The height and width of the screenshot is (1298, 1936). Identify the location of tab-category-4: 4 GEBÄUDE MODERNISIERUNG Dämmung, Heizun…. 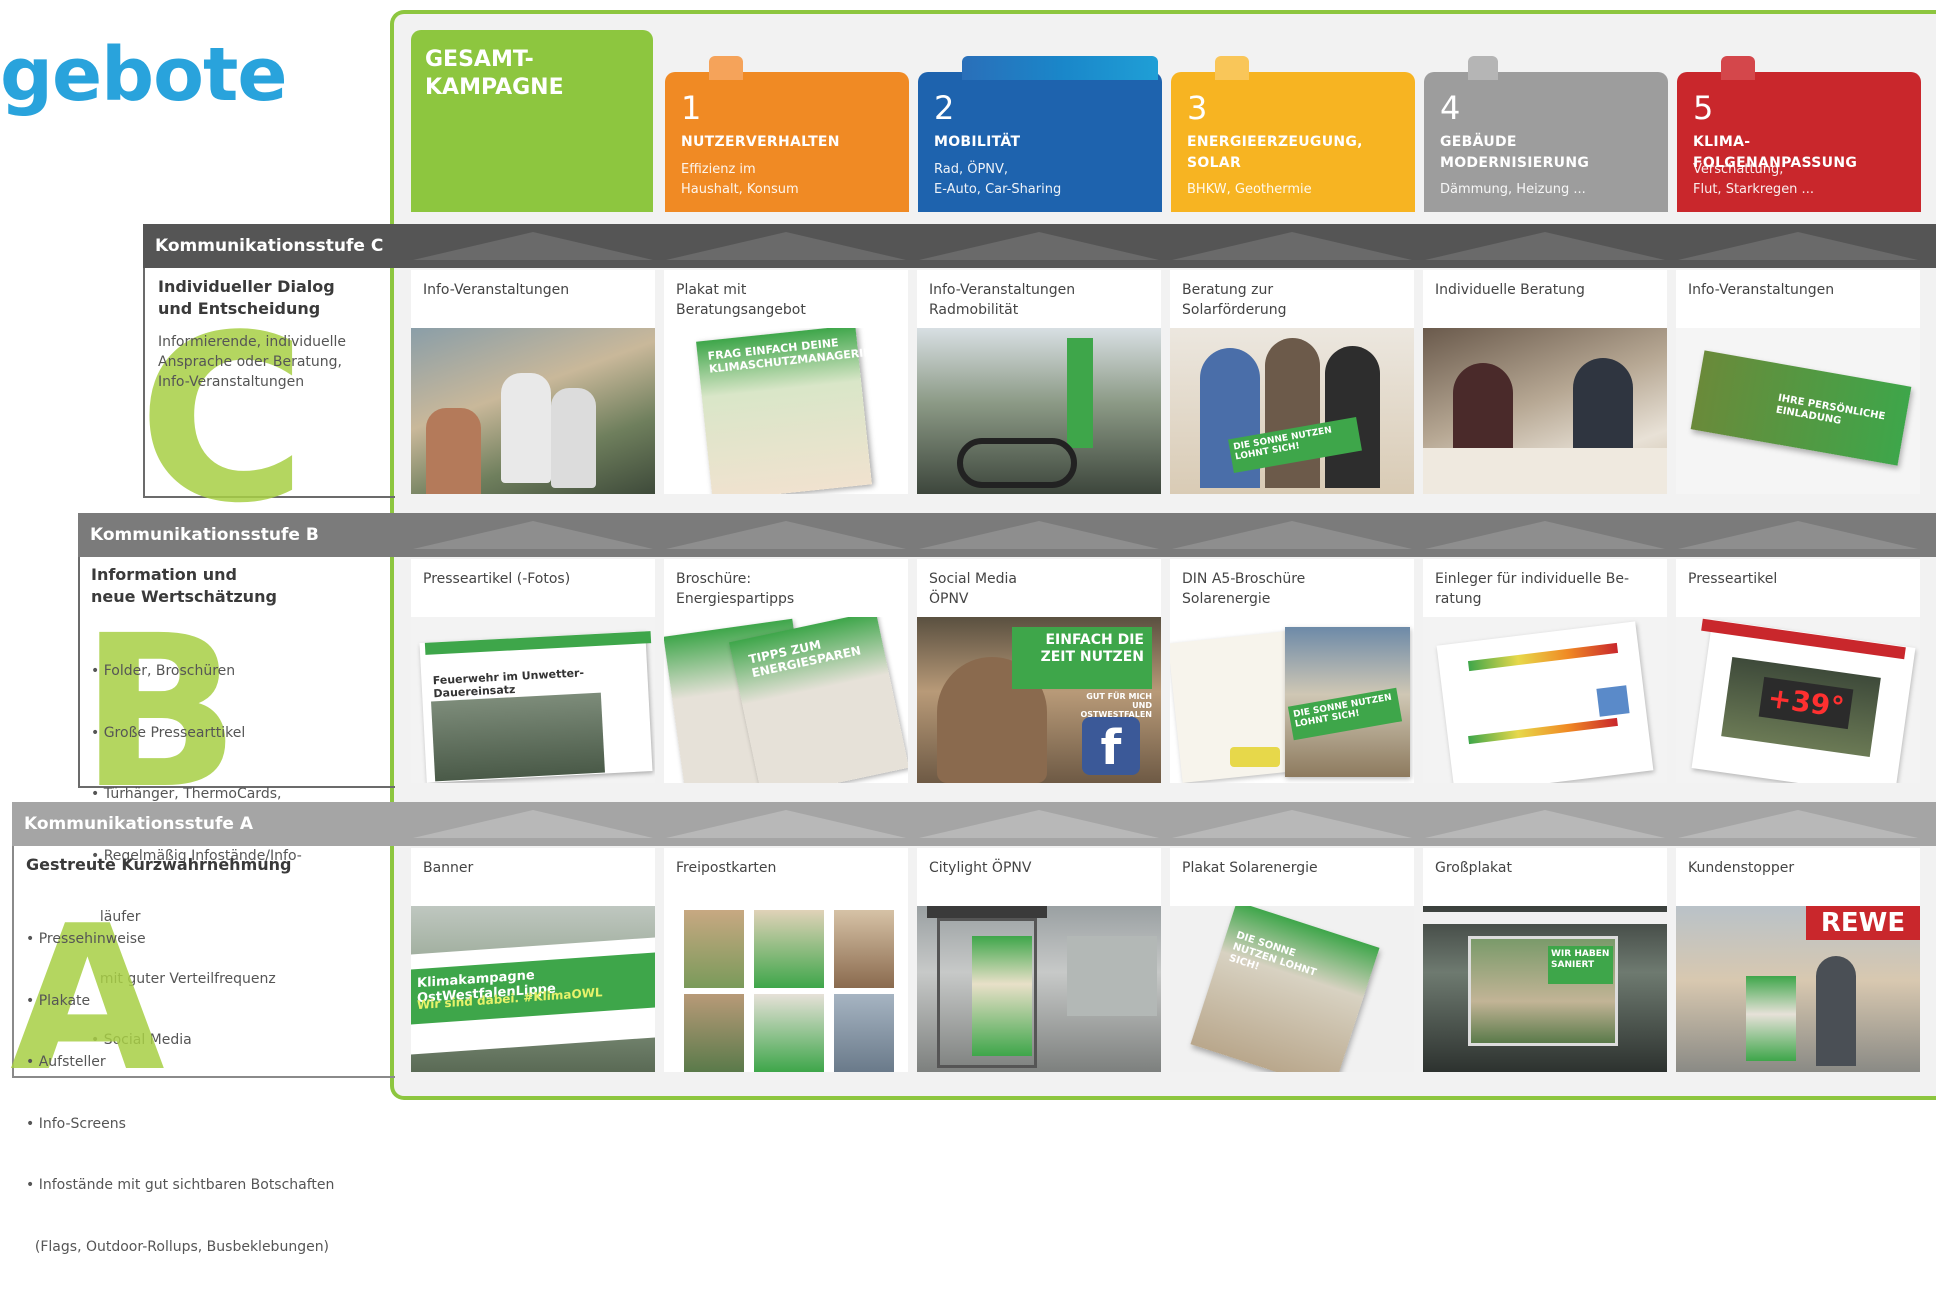
(1546, 134).